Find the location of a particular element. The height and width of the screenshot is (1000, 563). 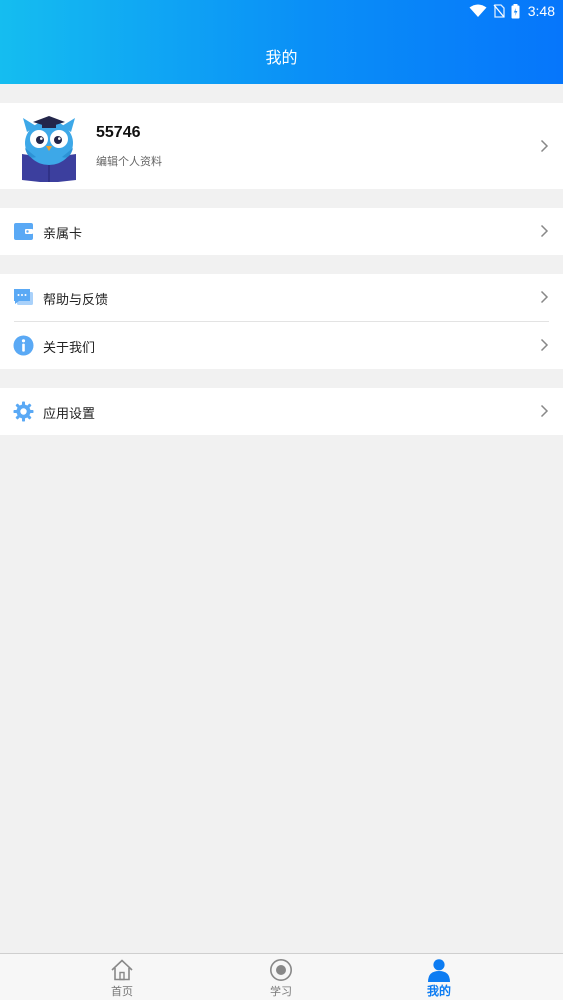

status-icons: 3:48 is located at coordinates (512, 11).